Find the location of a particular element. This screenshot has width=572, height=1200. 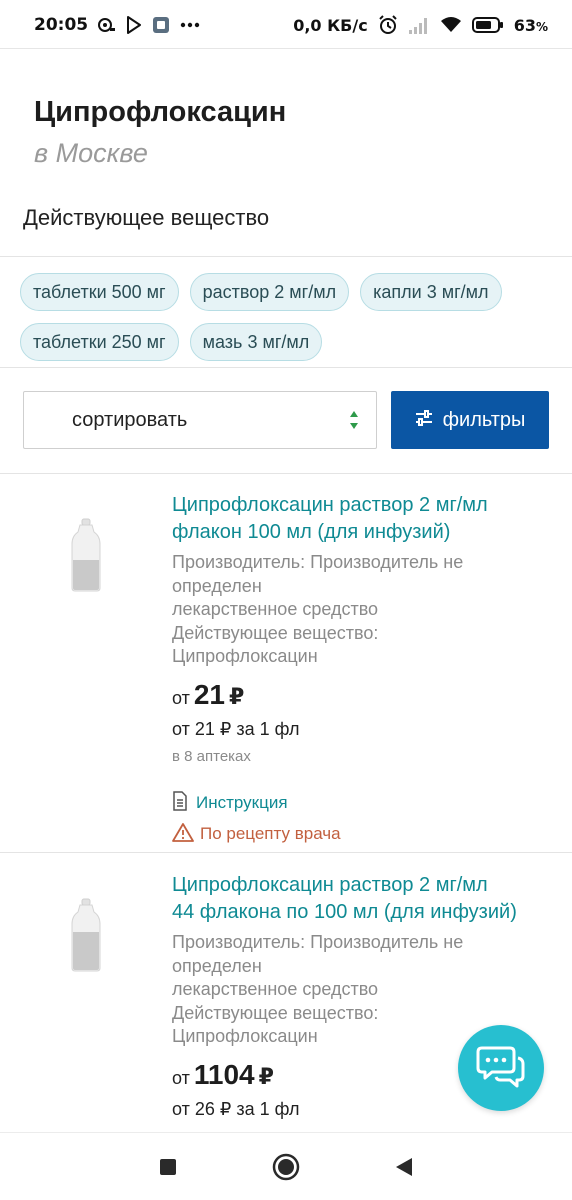

status-right: 0,0 КБ/с 63% is located at coordinates (420, 25).